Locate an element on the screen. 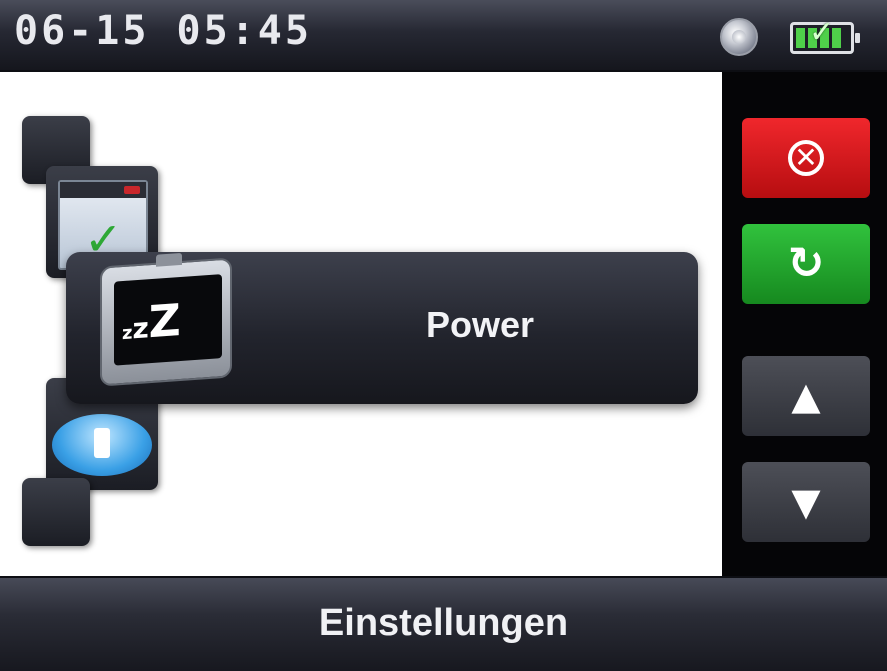  info-bubble-icon is located at coordinates (102, 445).